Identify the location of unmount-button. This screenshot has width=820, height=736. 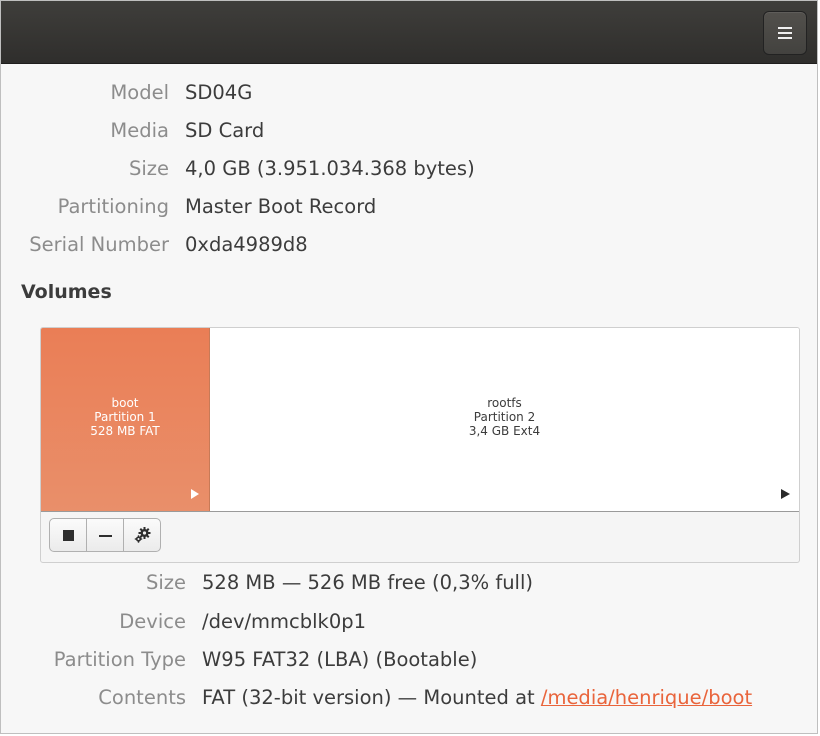
(68, 535).